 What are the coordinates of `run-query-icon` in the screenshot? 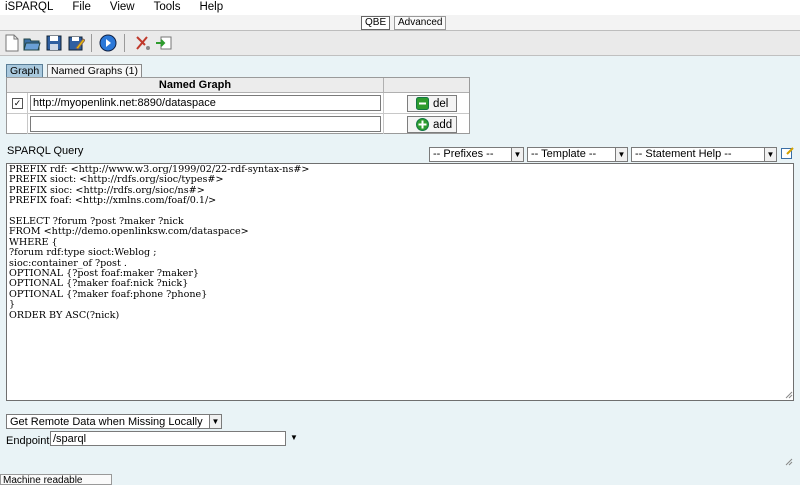 It's located at (108, 43).